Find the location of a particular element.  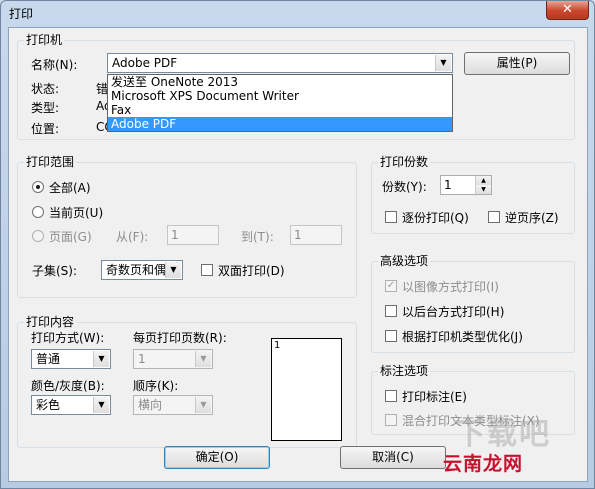

color-value: 彩色 is located at coordinates (48, 405).